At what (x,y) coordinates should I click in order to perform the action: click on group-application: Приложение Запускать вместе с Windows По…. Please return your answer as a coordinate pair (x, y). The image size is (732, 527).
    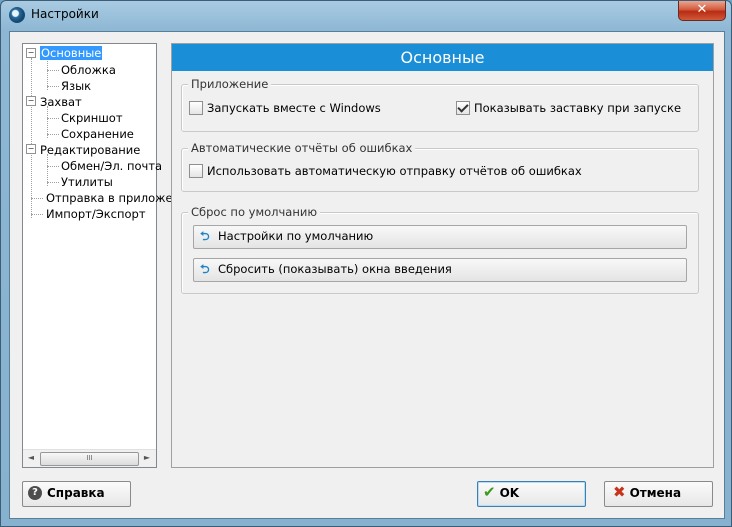
    Looking at the image, I should click on (440, 104).